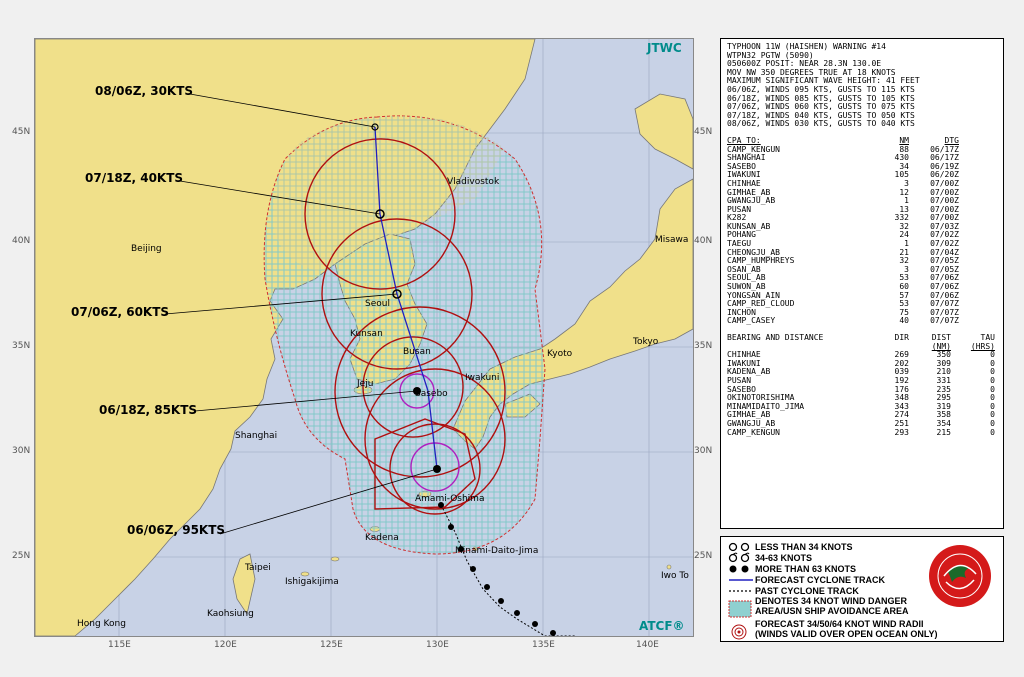 This screenshot has width=1024, height=677. I want to click on place-jeju: Jeju, so click(365, 384).